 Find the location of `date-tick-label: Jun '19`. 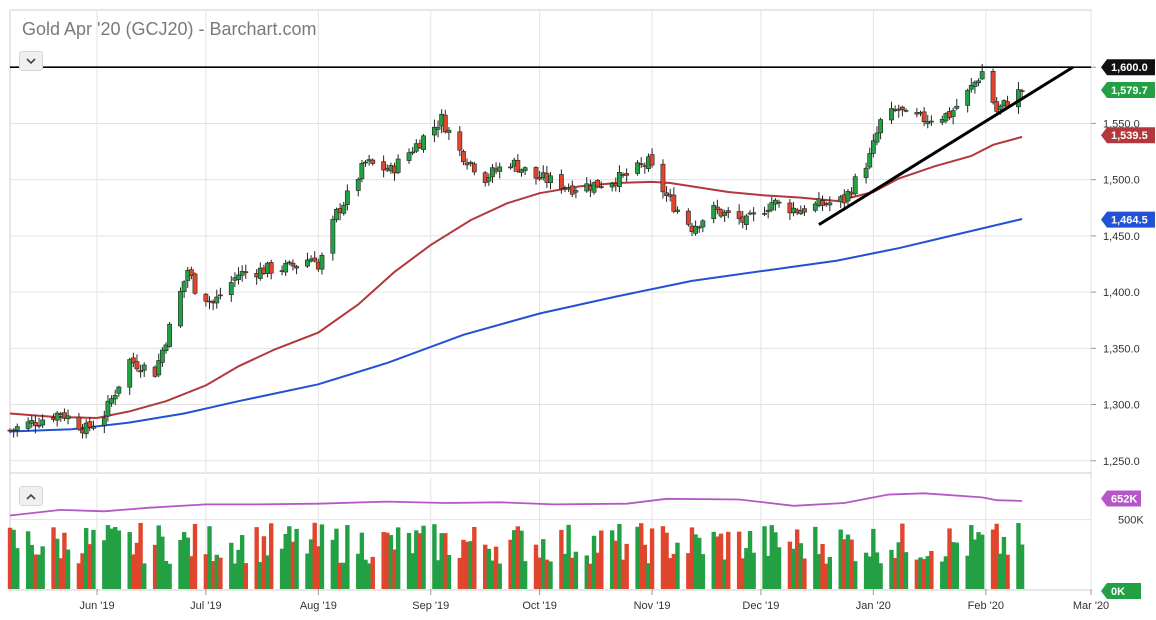

date-tick-label: Jun '19 is located at coordinates (96, 606).